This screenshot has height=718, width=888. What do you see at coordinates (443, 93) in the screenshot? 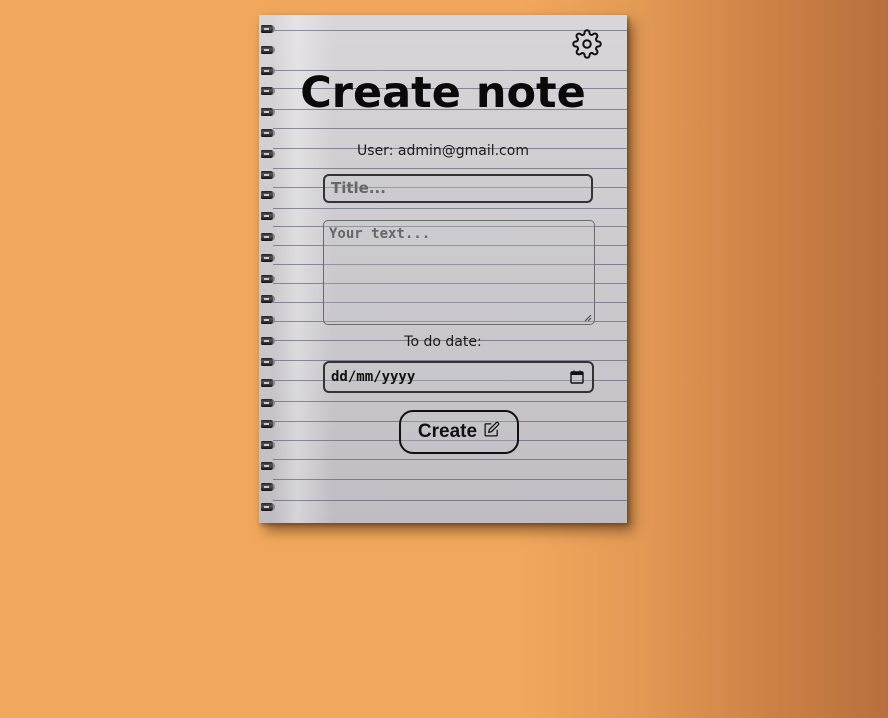
I see `page-title: Create note` at bounding box center [443, 93].